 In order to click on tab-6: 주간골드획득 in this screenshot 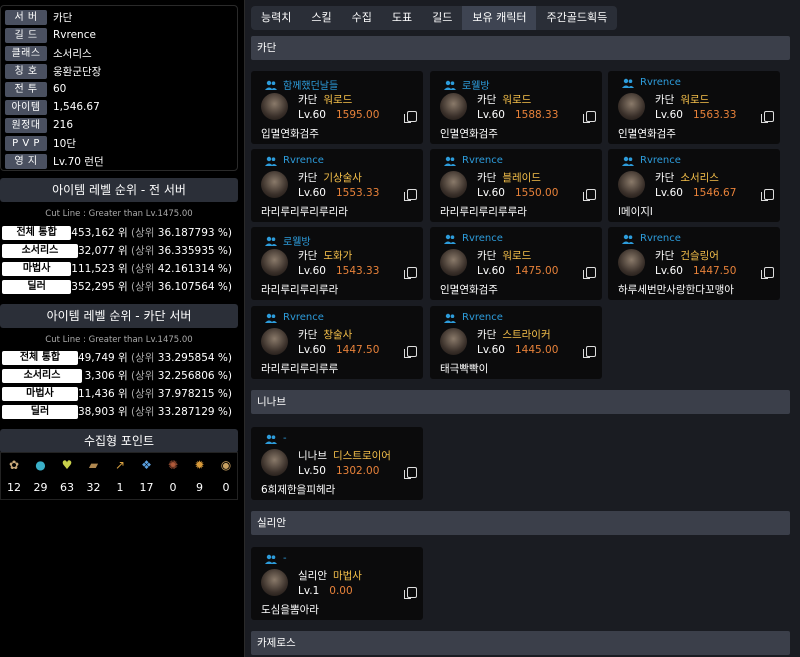, I will do `click(576, 18)`.